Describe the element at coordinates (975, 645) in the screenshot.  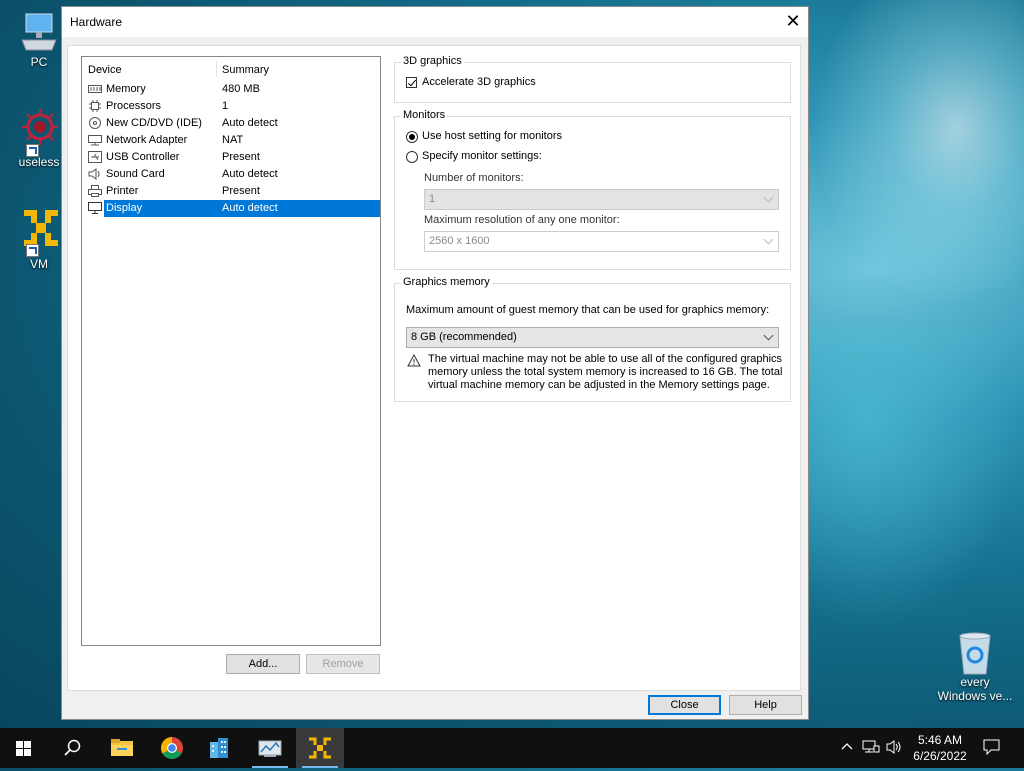
I see `recycle-bin-icon` at that location.